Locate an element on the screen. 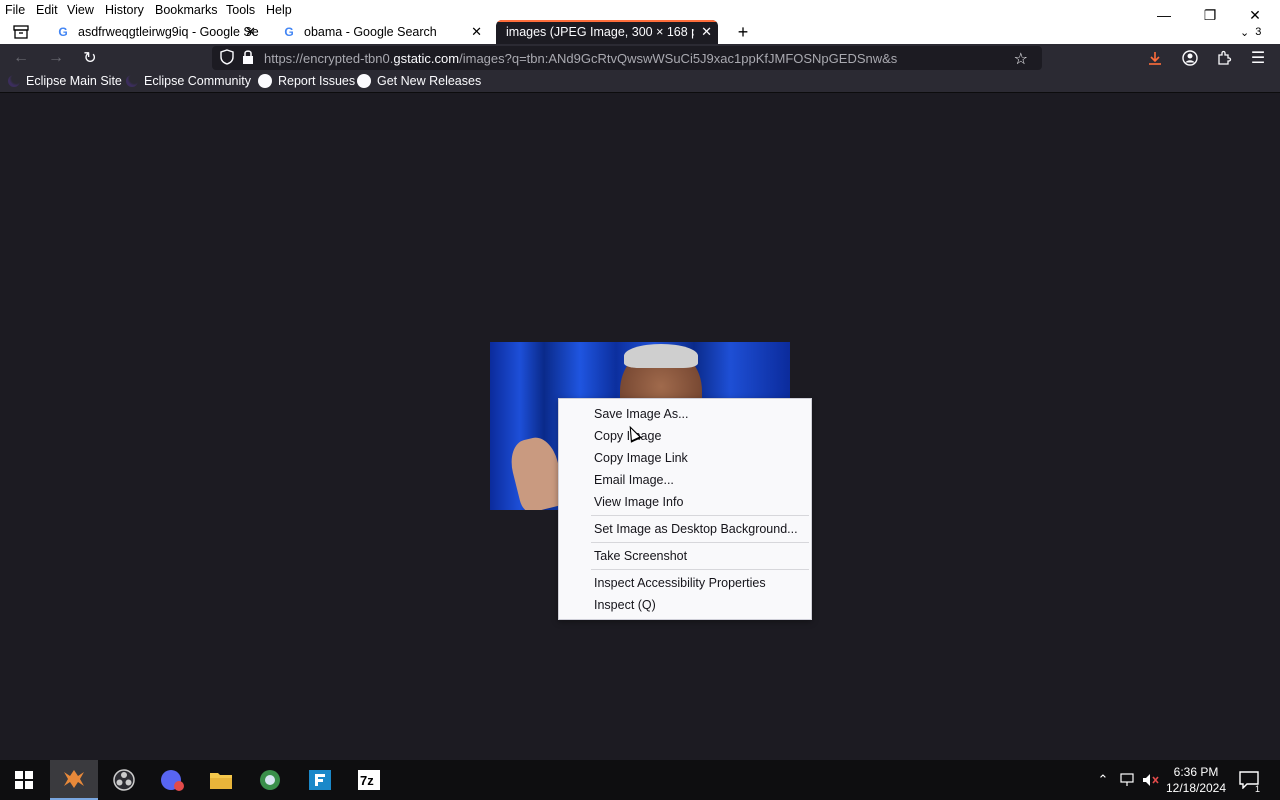 Image resolution: width=1280 pixels, height=800 pixels. forward-button: → is located at coordinates (56, 58).